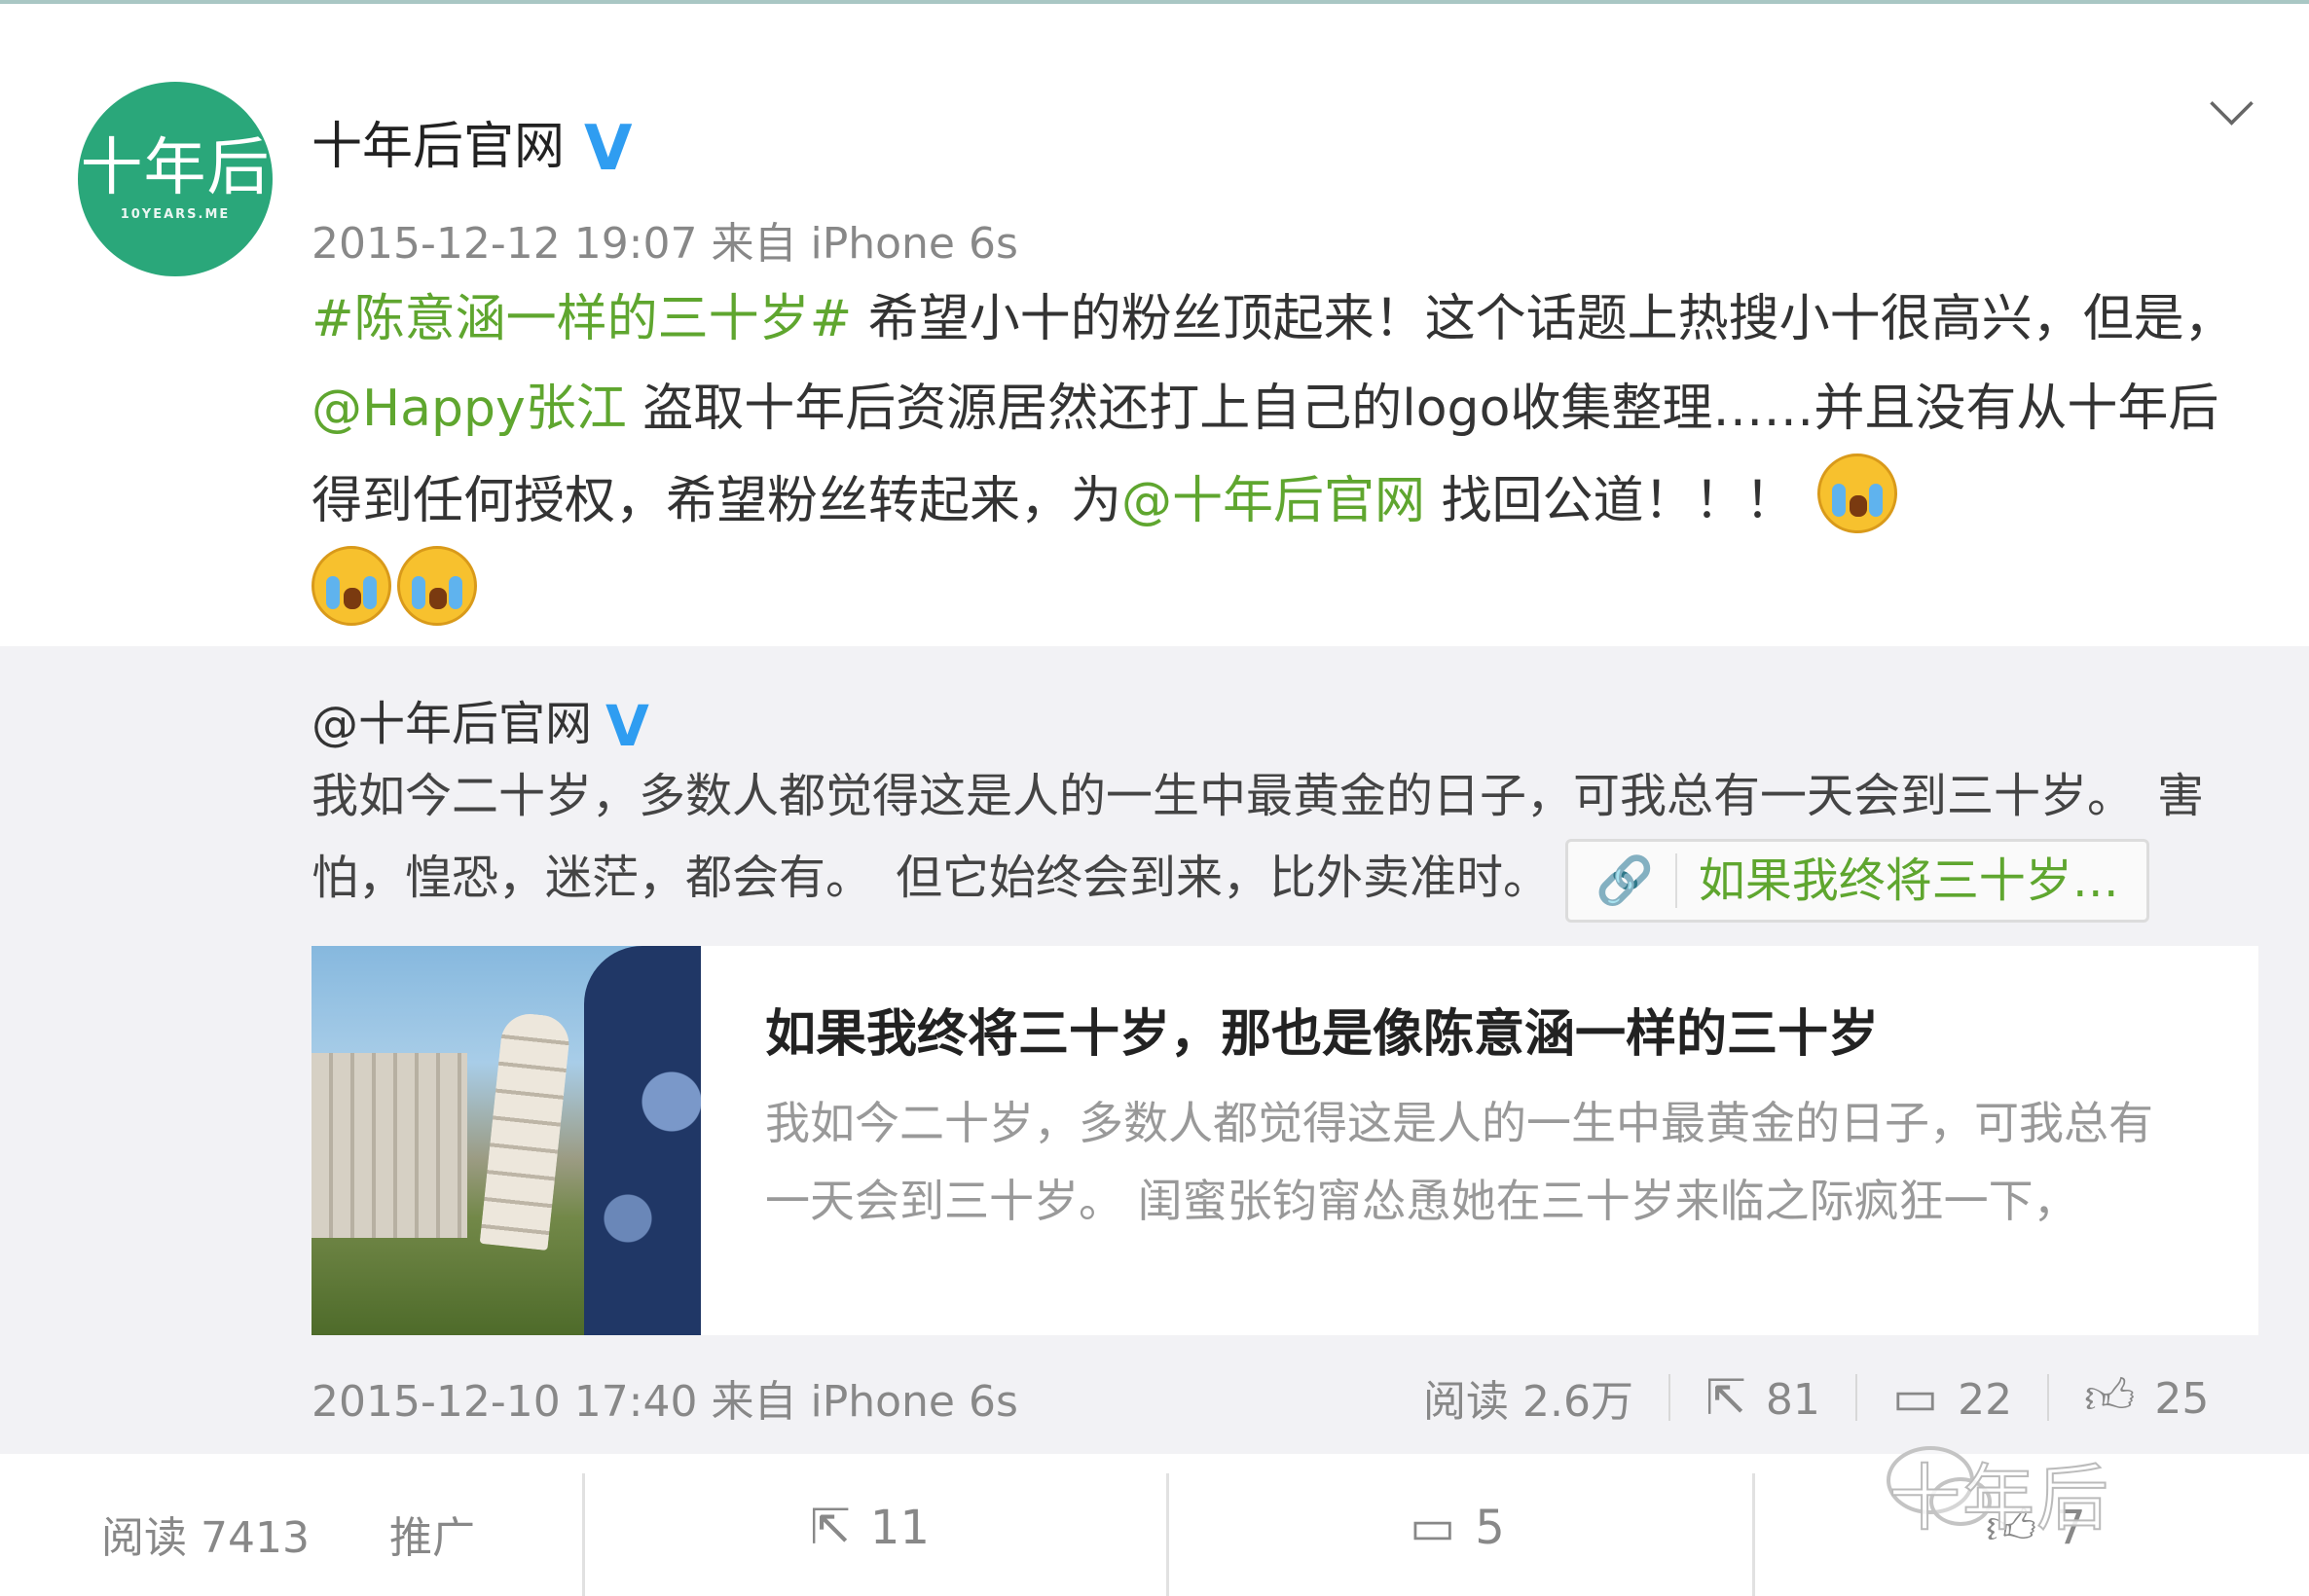 The width and height of the screenshot is (2309, 1596). Describe the element at coordinates (1610, 501) in the screenshot. I see `post-text-part-3: 找回公道！！！` at that location.